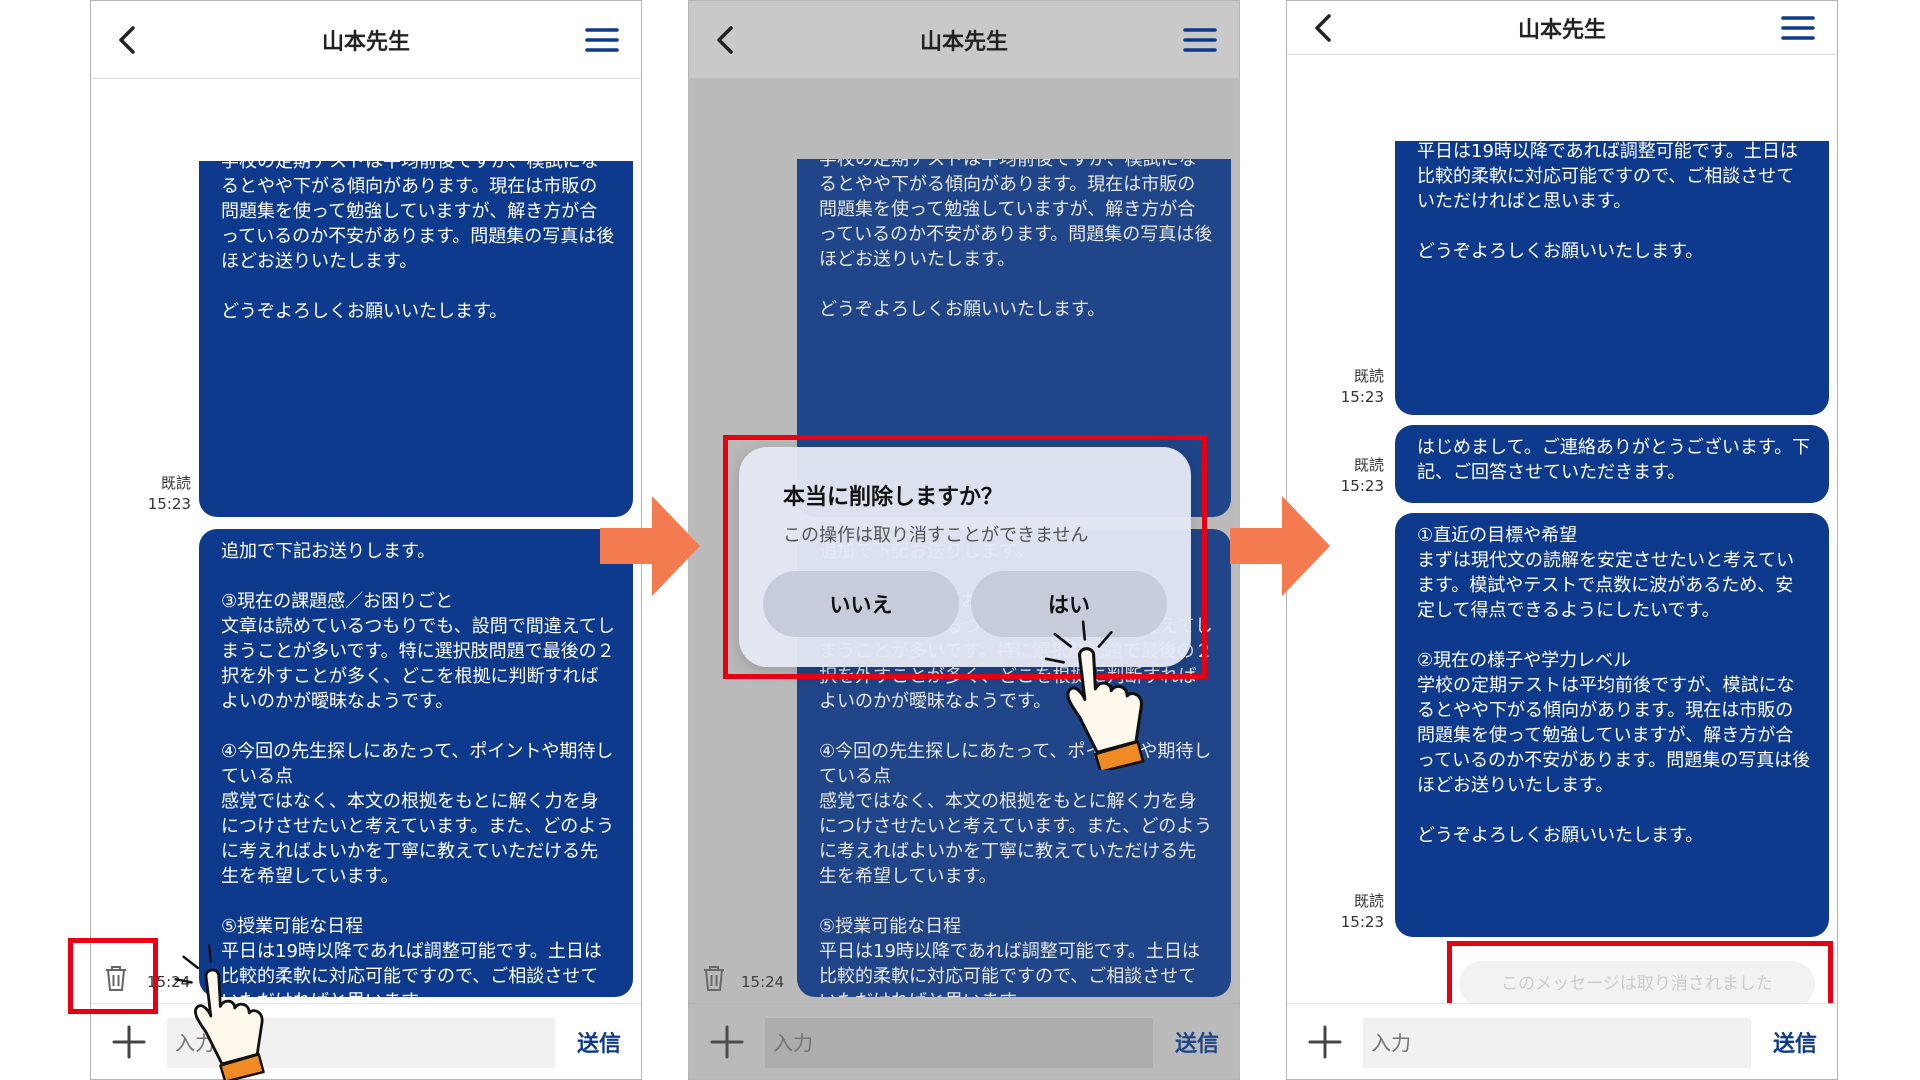 The image size is (1920, 1080). I want to click on message-text: はじめまして。ご連絡ありがとうございます。下記、ご回答させていただきます。, so click(1614, 460).